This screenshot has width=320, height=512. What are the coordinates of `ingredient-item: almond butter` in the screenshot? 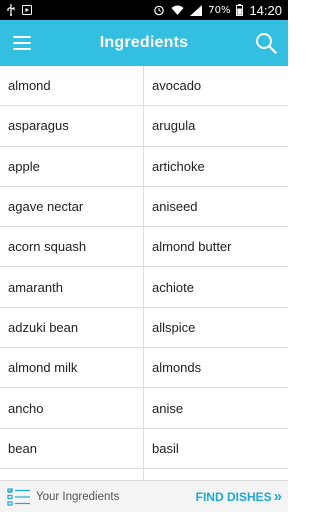 It's located at (216, 247).